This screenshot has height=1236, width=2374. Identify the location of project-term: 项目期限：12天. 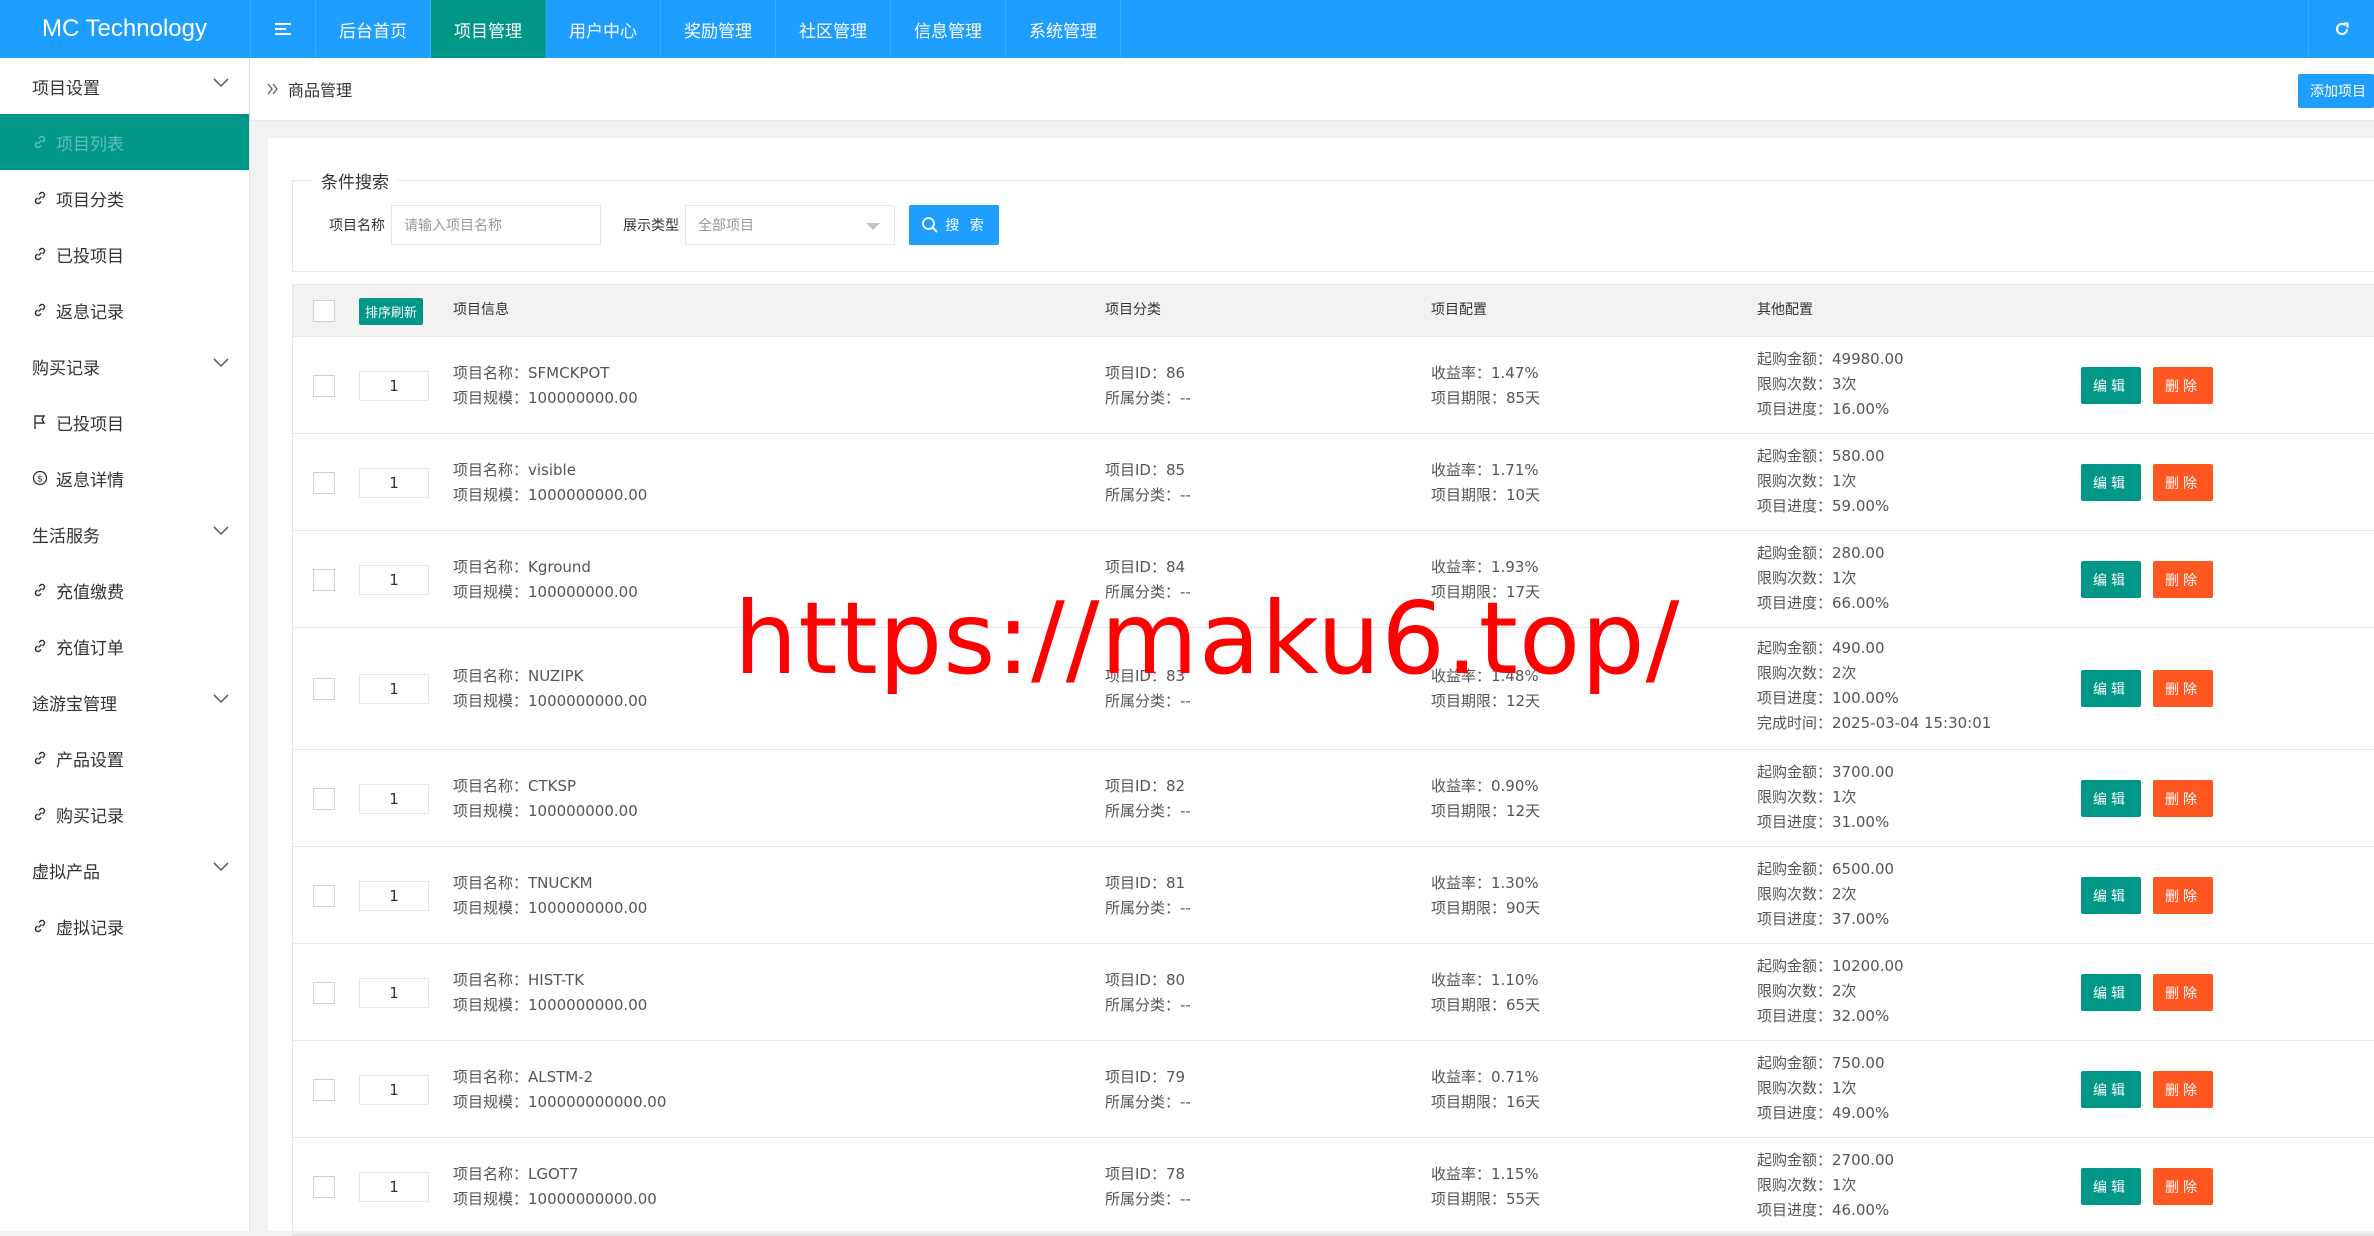
(1486, 810).